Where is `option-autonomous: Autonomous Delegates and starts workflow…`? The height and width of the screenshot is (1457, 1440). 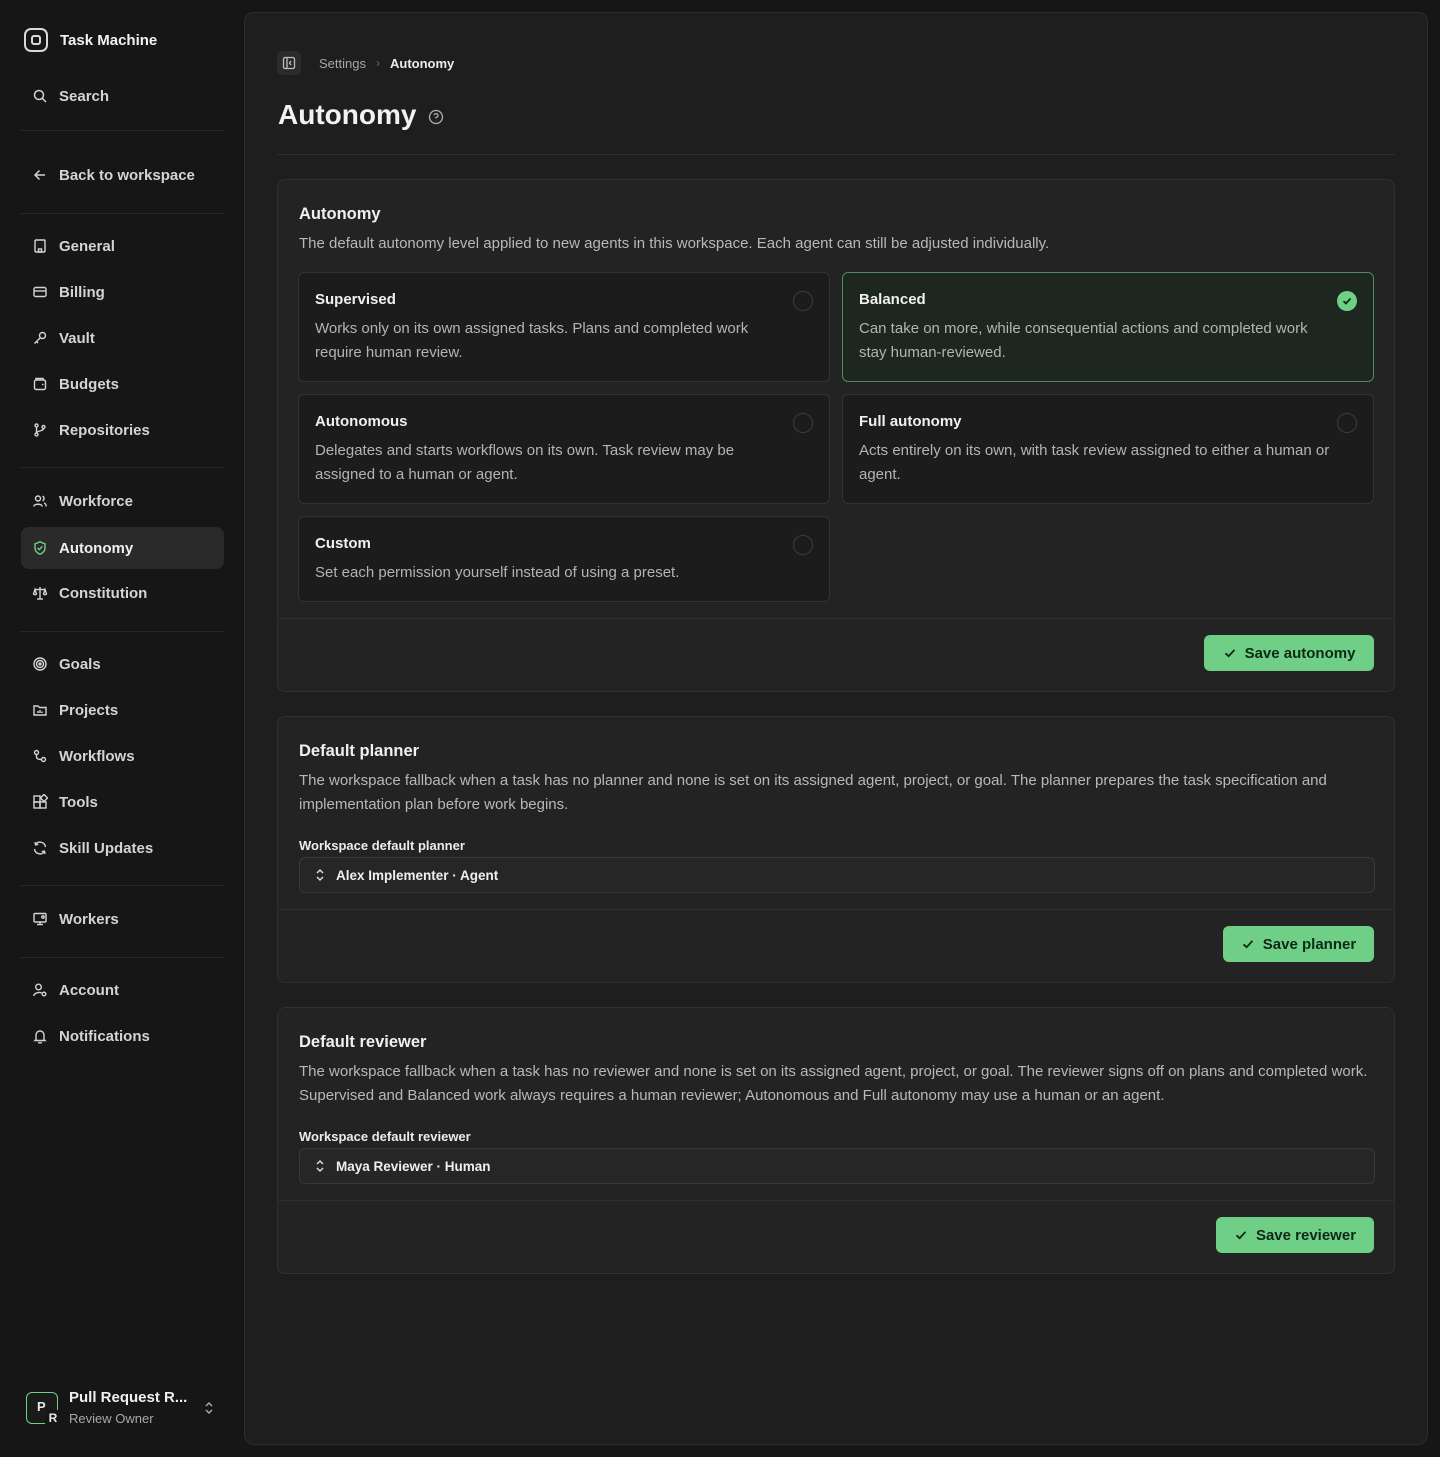 option-autonomous: Autonomous Delegates and starts workflow… is located at coordinates (564, 449).